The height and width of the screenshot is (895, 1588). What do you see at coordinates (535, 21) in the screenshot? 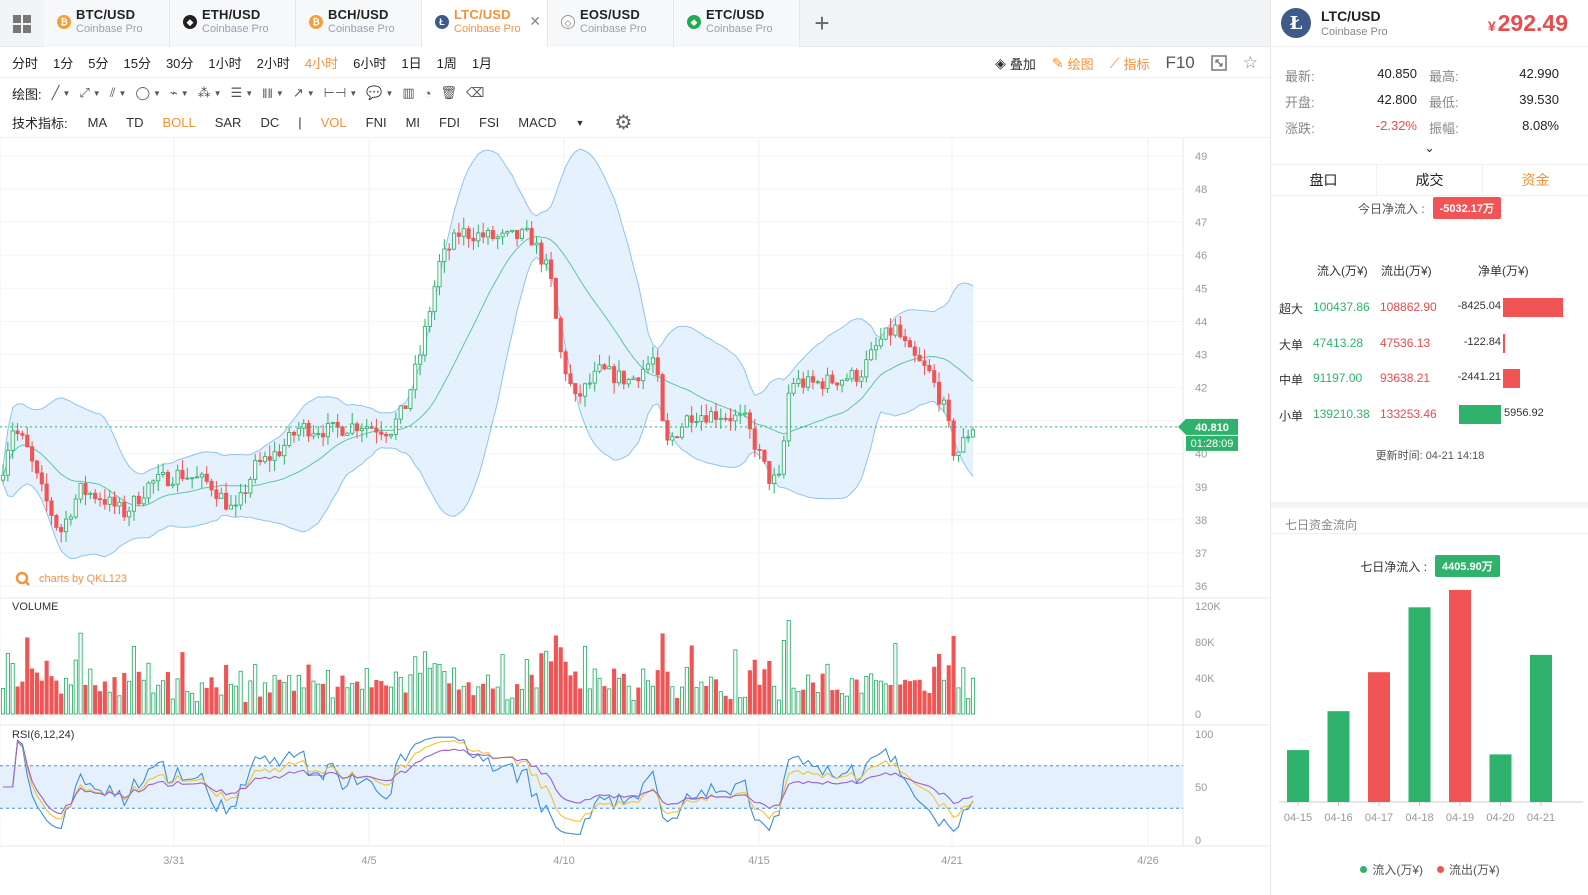
I see `close-tab-icon: ✕` at bounding box center [535, 21].